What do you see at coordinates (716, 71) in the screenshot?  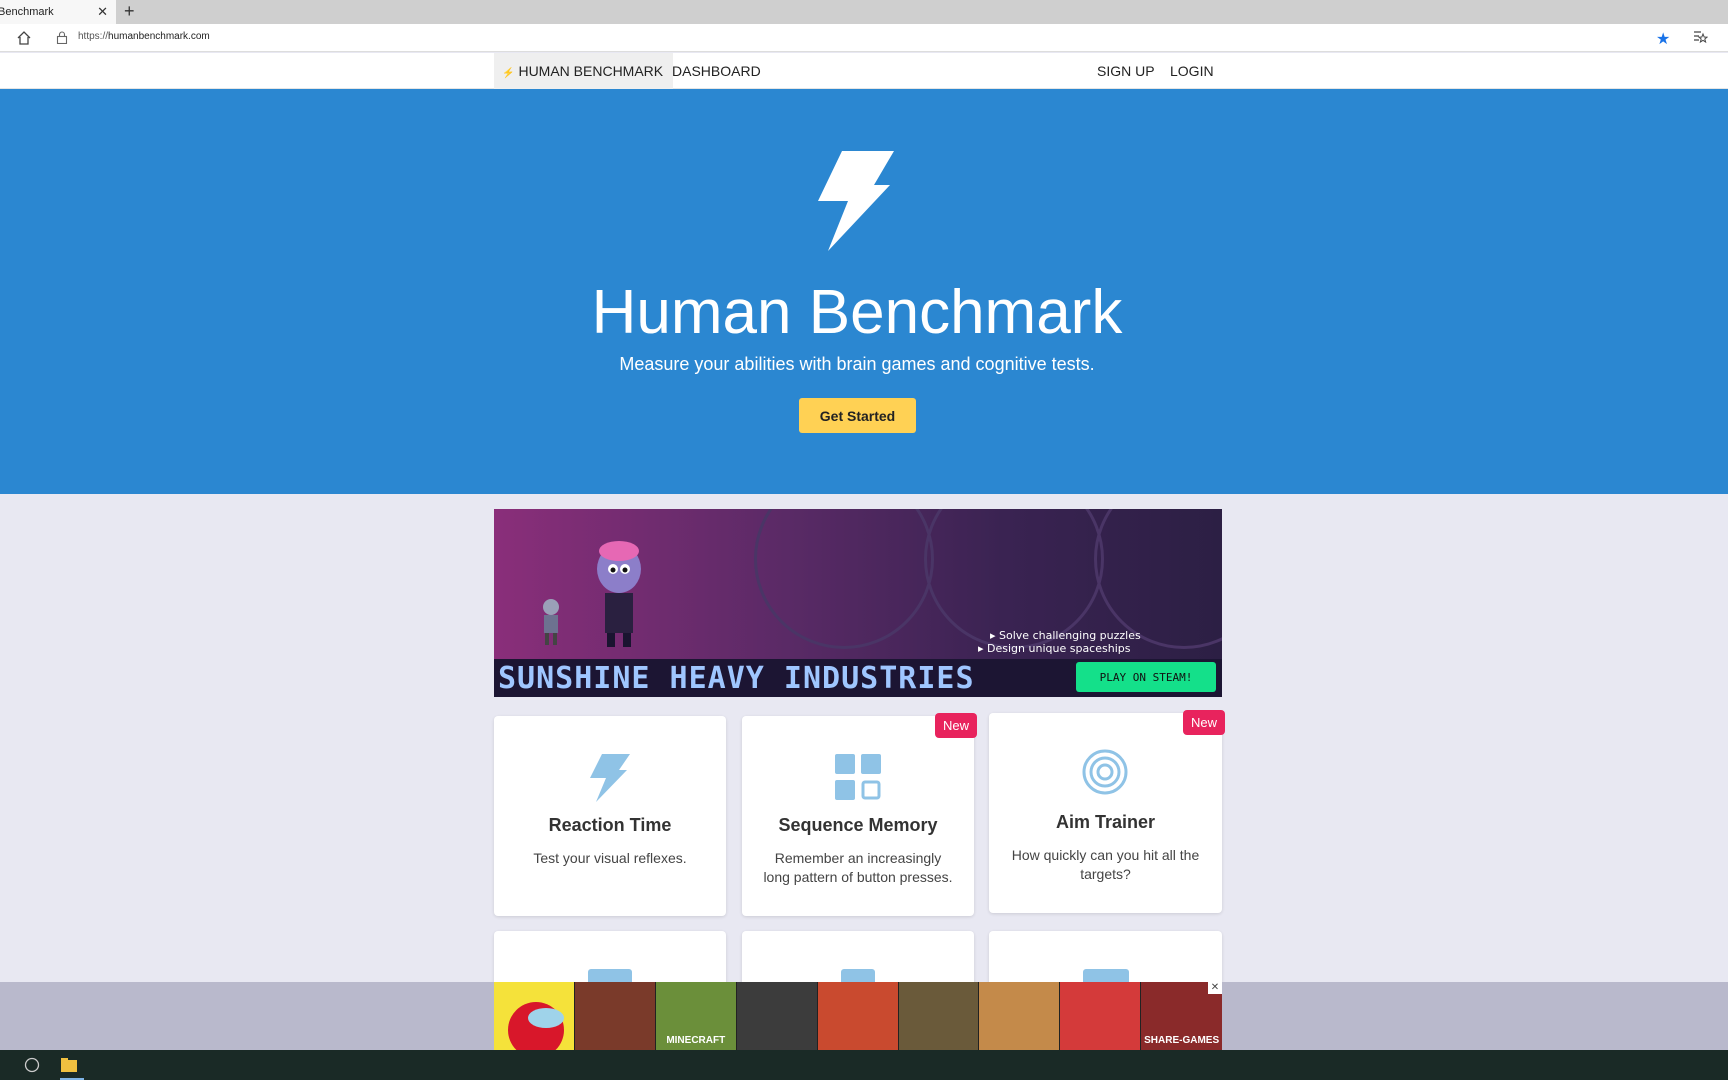 I see `nav-dashboard-link: DASHBOARD` at bounding box center [716, 71].